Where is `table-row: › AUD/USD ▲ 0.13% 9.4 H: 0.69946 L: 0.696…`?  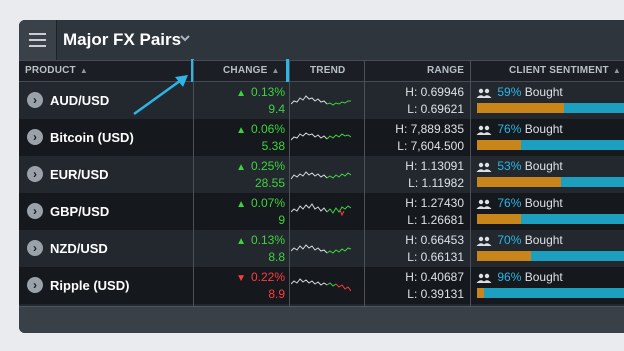
table-row: › AUD/USD ▲ 0.13% 9.4 H: 0.69946 L: 0.696… is located at coordinates (321, 100).